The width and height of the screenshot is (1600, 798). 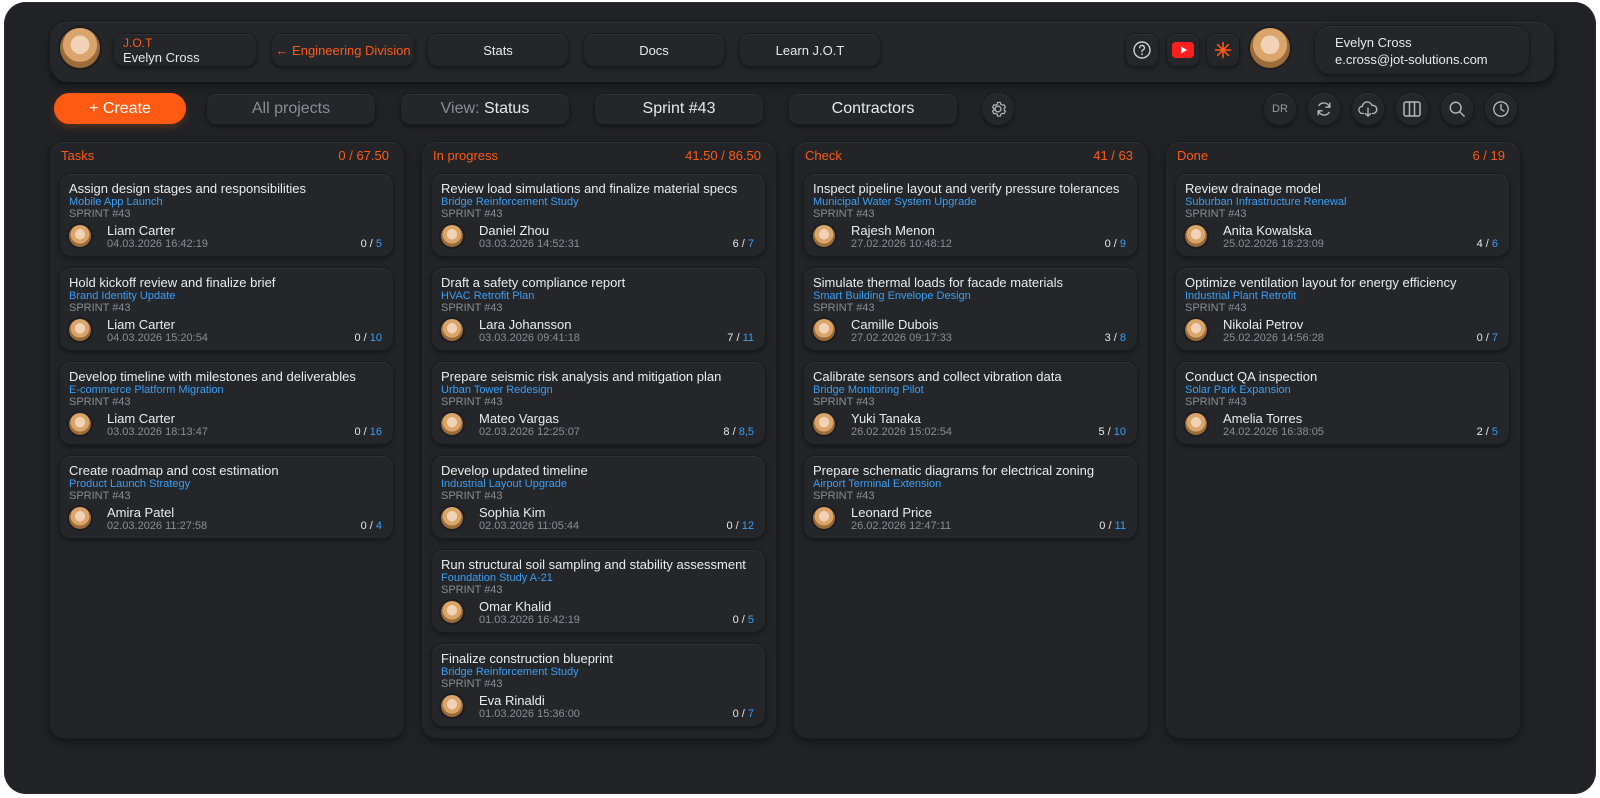 I want to click on search-icon, so click(x=1457, y=109).